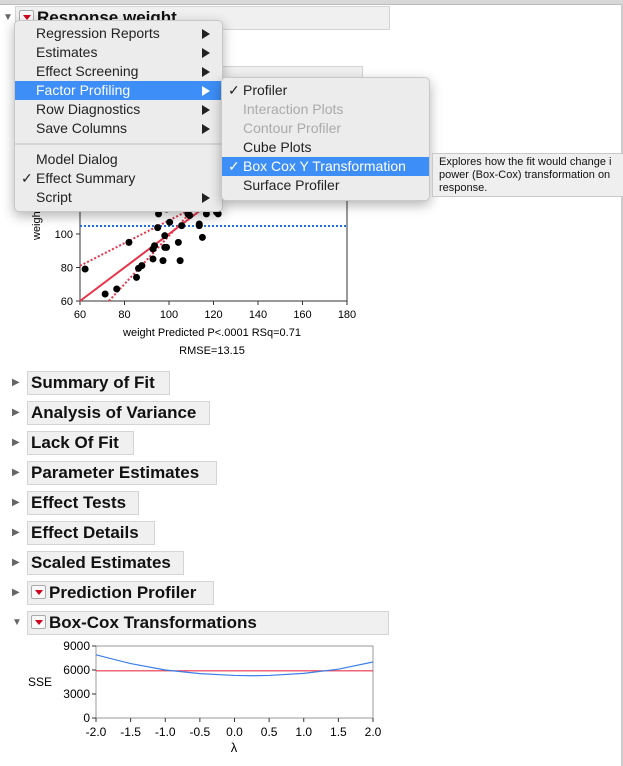 The height and width of the screenshot is (766, 623). Describe the element at coordinates (269, 732) in the screenshot. I see `x-tick-label: 0.5` at that location.